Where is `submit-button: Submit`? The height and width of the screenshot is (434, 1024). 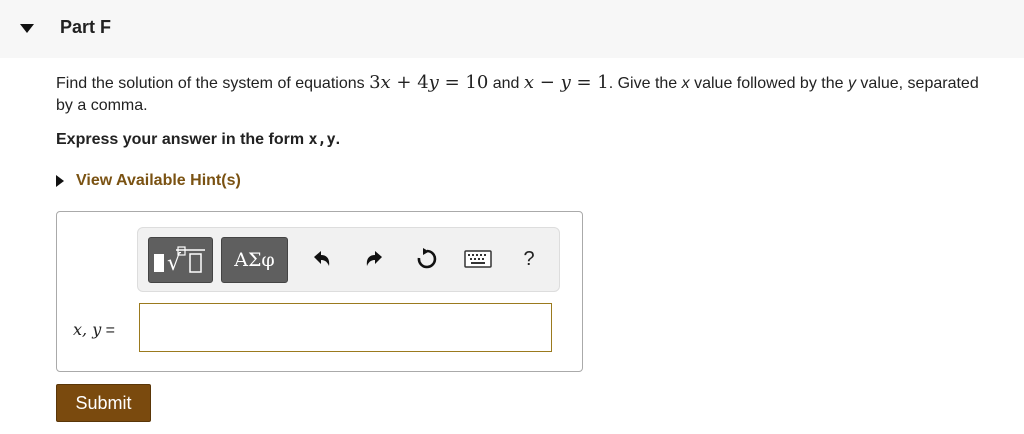 submit-button: Submit is located at coordinates (103, 403).